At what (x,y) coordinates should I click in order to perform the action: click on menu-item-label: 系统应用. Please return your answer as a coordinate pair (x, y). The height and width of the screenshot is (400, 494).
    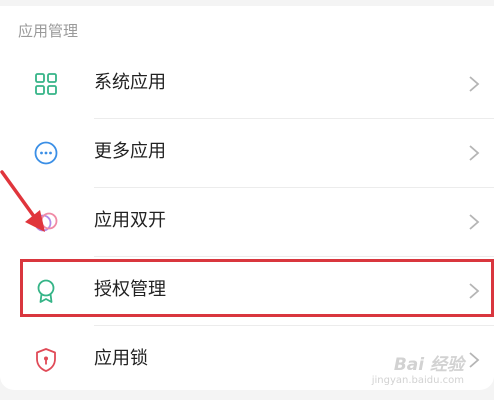
    Looking at the image, I should click on (130, 82).